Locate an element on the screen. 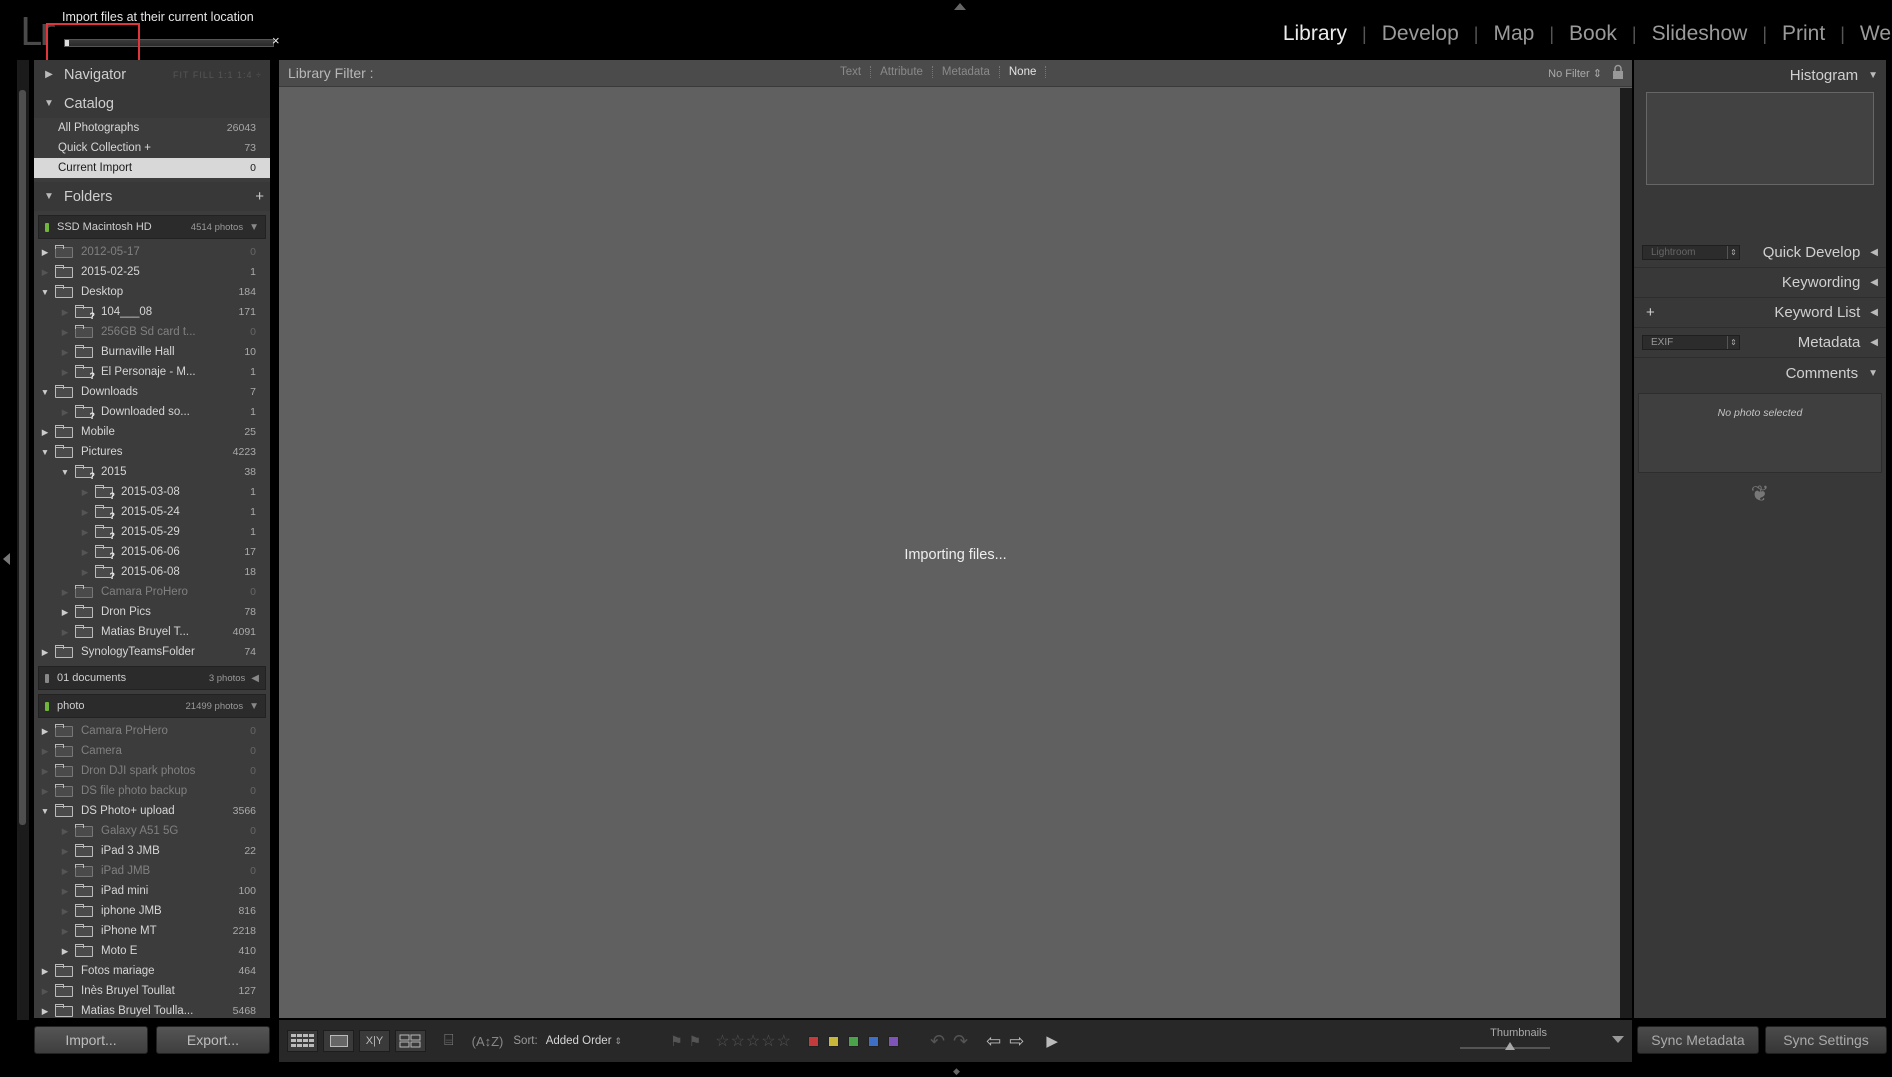  folder-row: ▶ 2015-06-08 18 is located at coordinates (152, 572).